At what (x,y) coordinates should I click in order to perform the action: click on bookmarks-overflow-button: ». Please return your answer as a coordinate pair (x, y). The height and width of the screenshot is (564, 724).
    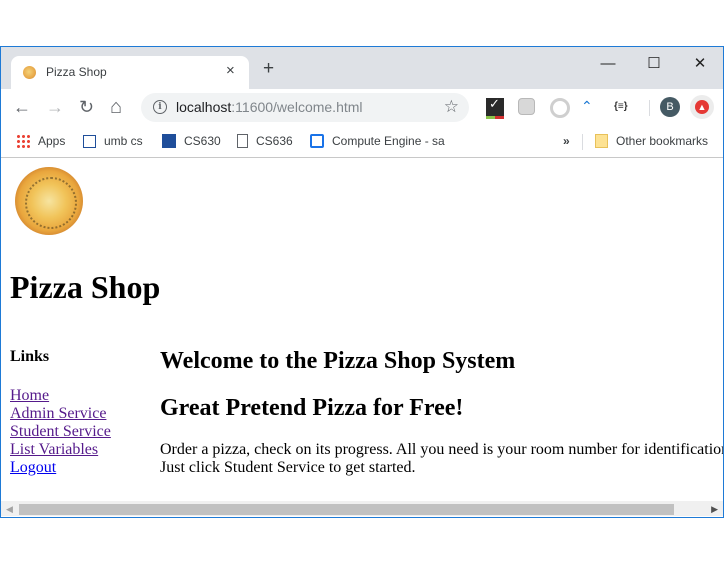
    Looking at the image, I should click on (566, 141).